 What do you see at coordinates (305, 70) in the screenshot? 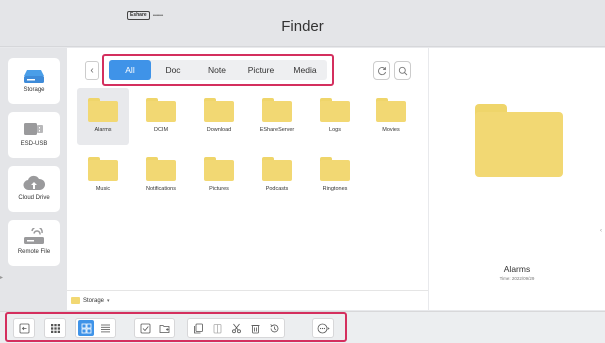
I see `tab-media: Media` at bounding box center [305, 70].